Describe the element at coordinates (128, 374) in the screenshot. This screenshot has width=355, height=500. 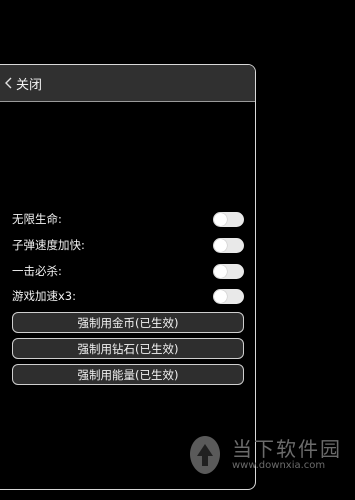
I see `force-energy-button: 强制用能量(已生效)` at that location.